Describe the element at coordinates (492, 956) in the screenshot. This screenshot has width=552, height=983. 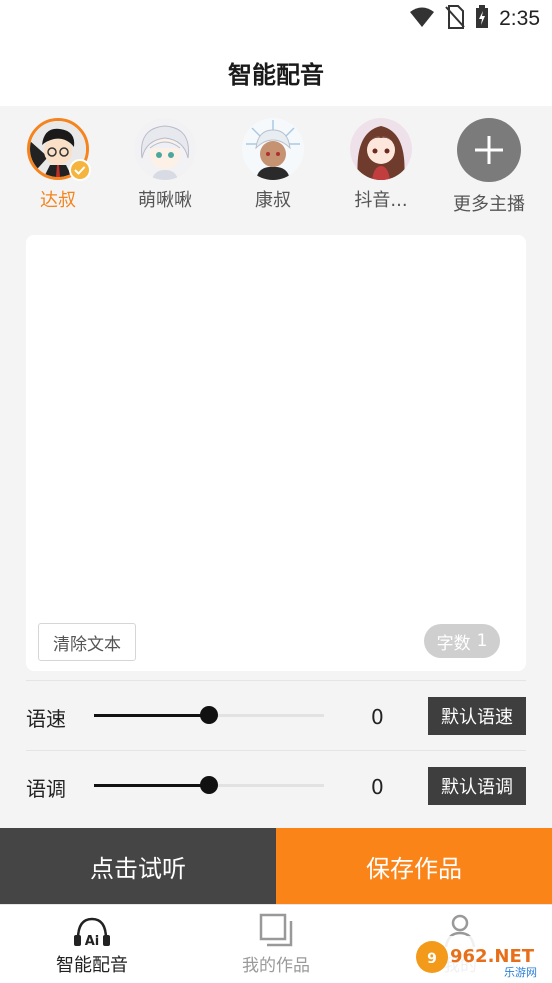
I see `watermark-text: 962.NET` at that location.